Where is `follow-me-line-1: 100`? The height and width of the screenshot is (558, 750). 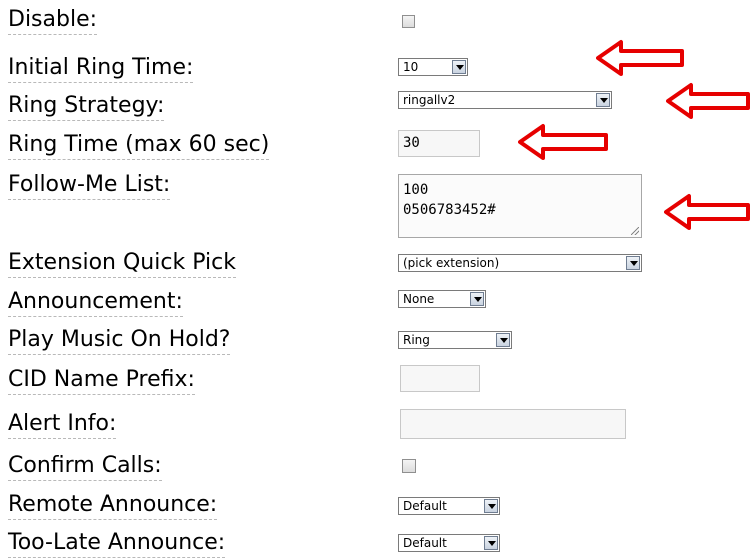
follow-me-line-1: 100 is located at coordinates (416, 190).